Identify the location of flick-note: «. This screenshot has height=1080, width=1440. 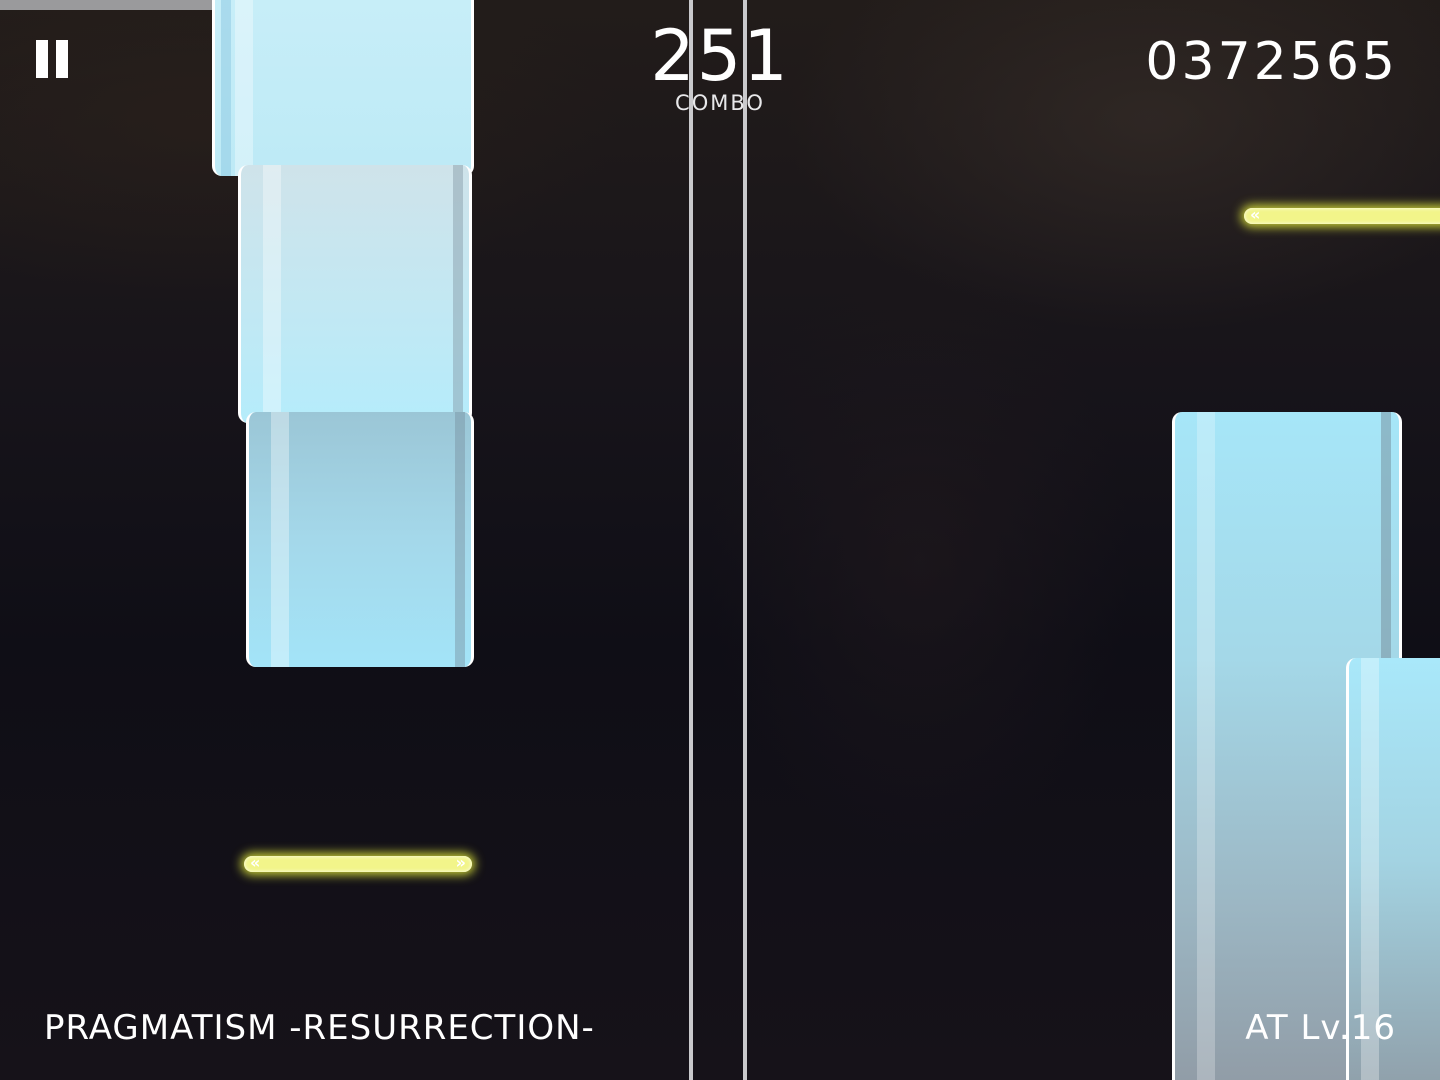
(1342, 214).